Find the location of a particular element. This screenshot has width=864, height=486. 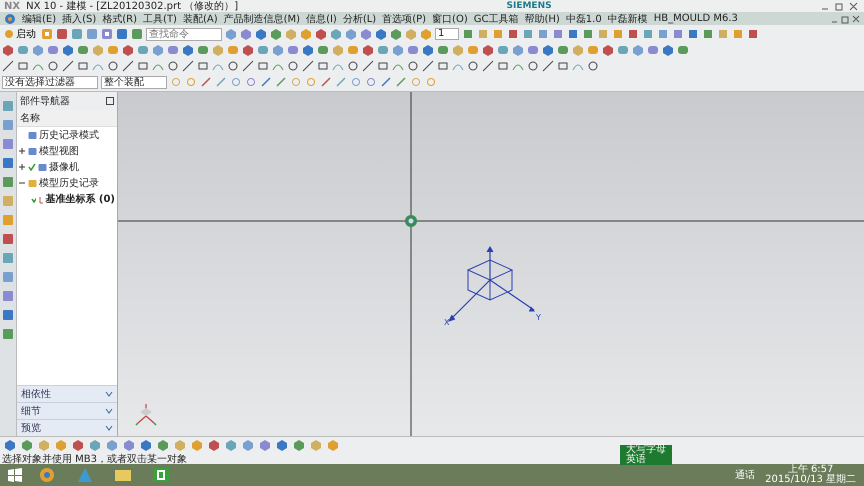

menu-item: 插入(S) is located at coordinates (79, 19).